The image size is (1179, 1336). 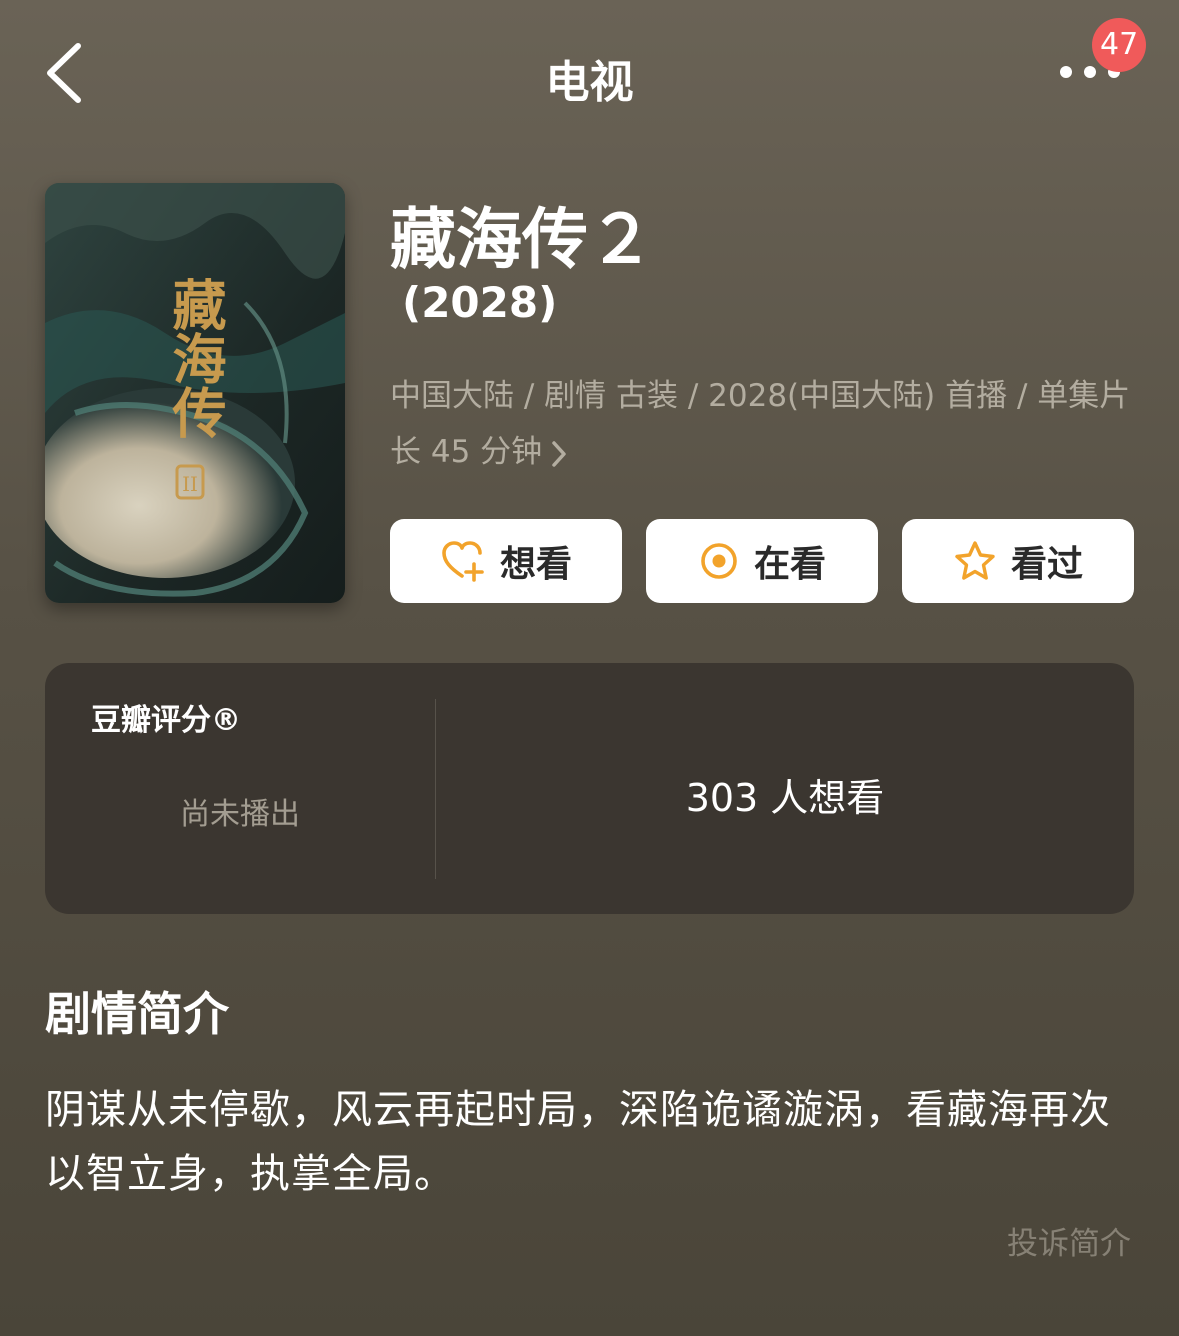 I want to click on synopsis-text: 阴谋从未停歇，风云再起时局，深陷诡谲漩涡，看藏海再次以智立身，执掌全局。, so click(x=578, y=1142).